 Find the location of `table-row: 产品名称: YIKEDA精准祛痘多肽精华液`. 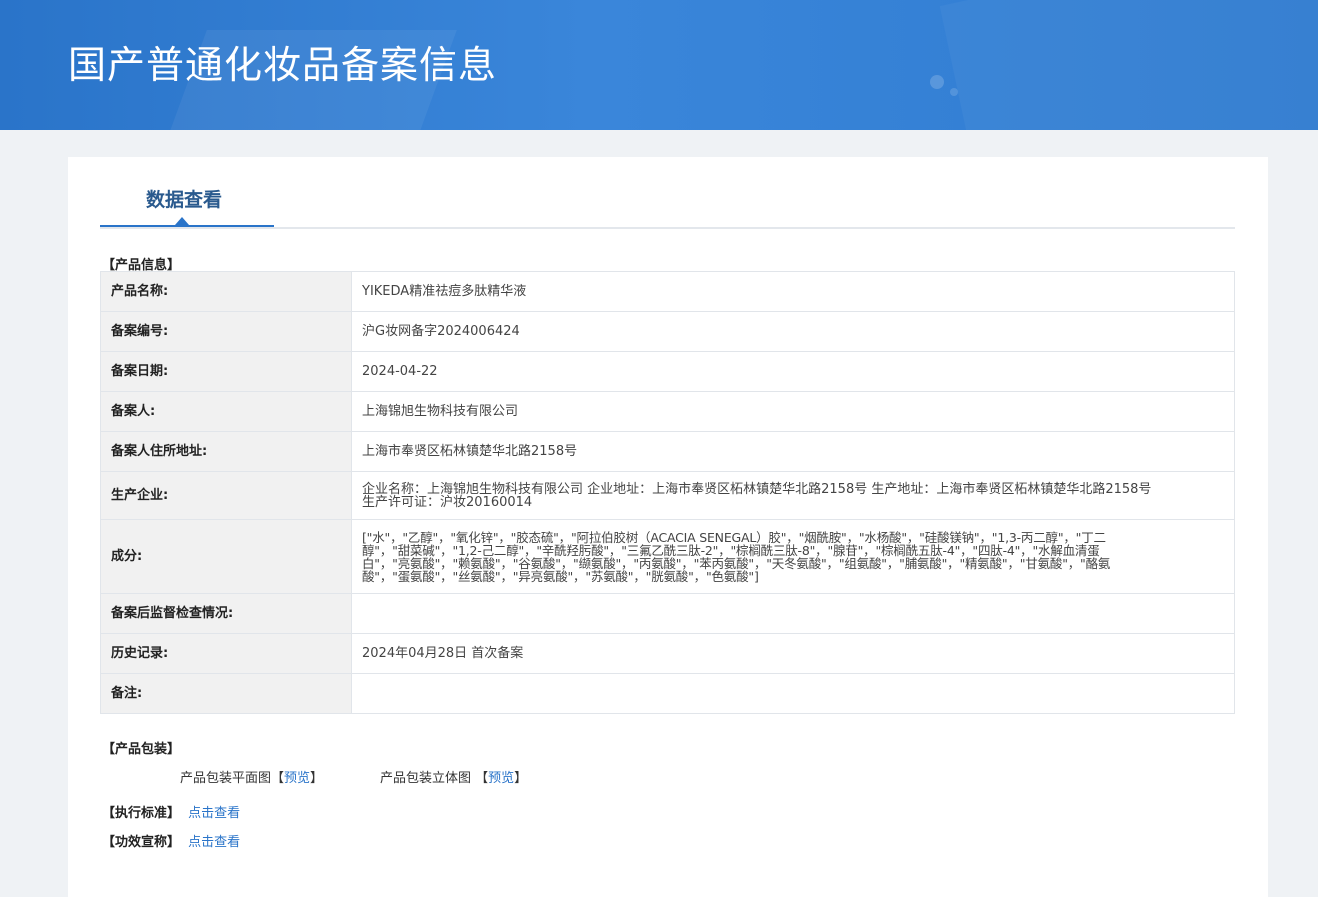

table-row: 产品名称: YIKEDA精准祛痘多肽精华液 is located at coordinates (667, 291).